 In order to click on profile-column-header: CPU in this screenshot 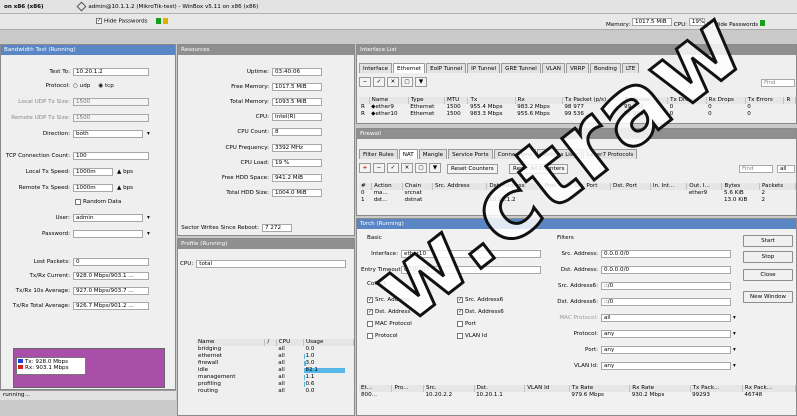, I will do `click(290, 342)`.